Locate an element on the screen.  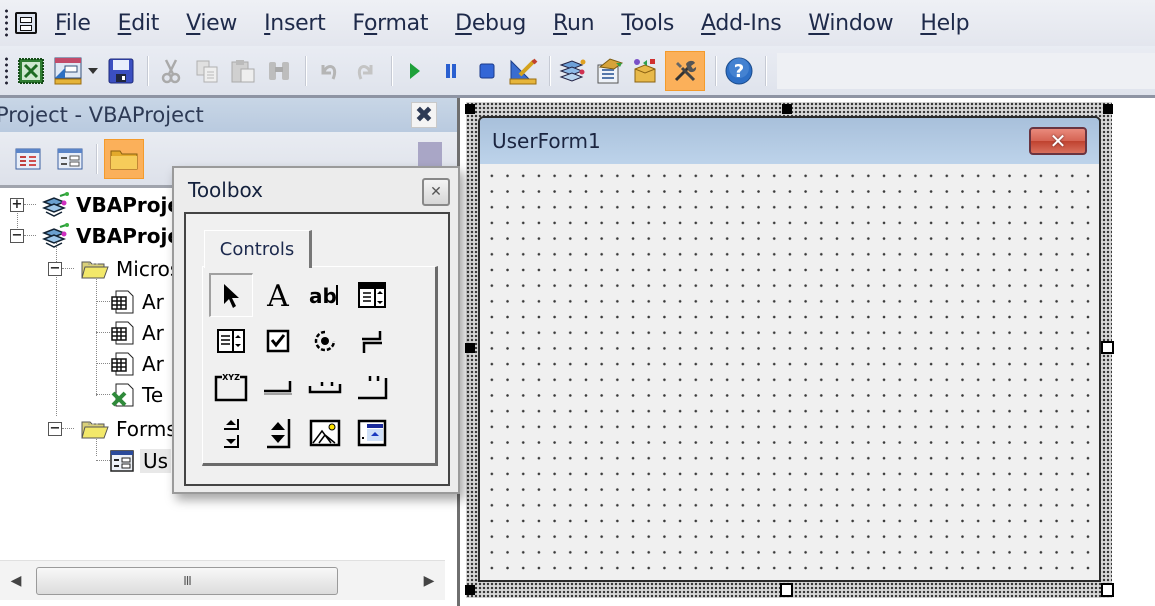
scroll-left-icon: ◀ is located at coordinates (16, 581).